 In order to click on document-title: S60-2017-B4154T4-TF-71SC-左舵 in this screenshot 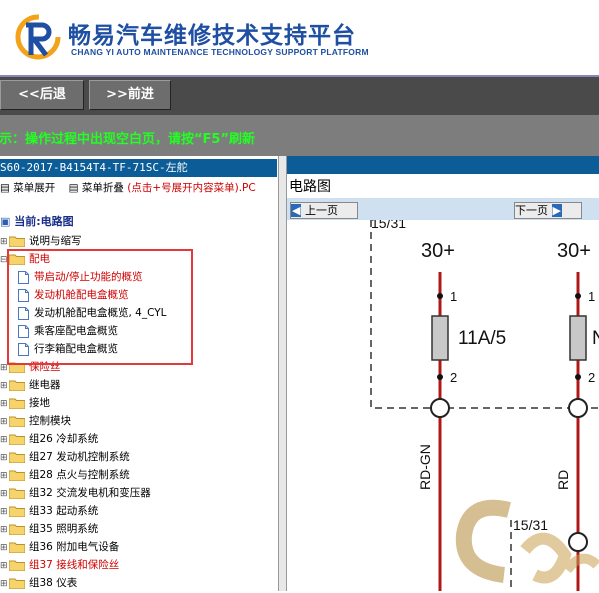, I will do `click(138, 168)`.